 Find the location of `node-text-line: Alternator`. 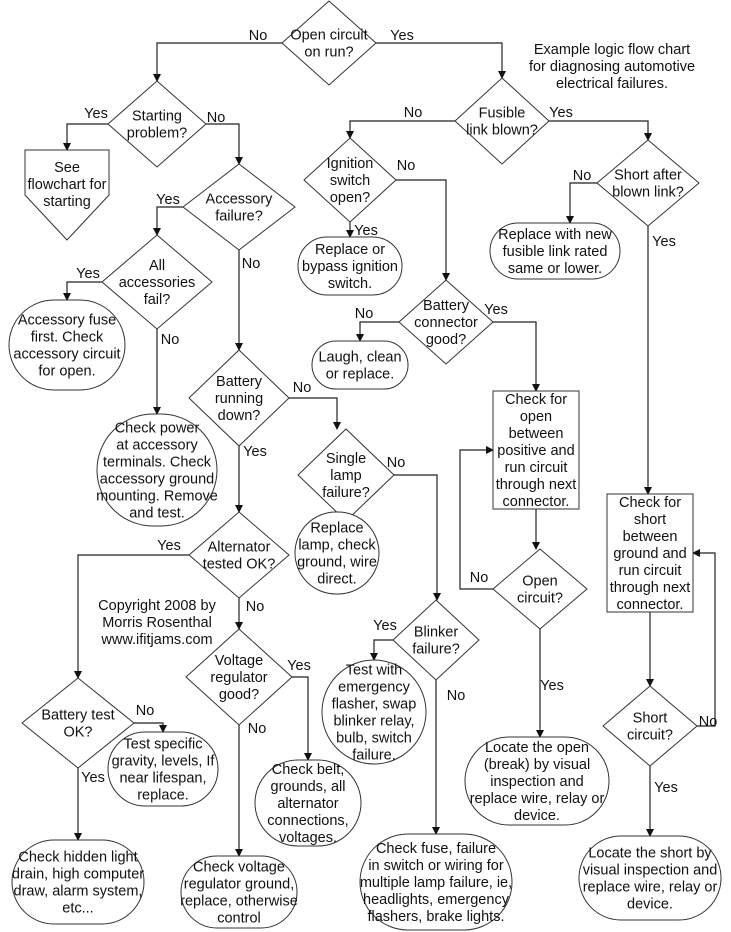

node-text-line: Alternator is located at coordinates (239, 548).